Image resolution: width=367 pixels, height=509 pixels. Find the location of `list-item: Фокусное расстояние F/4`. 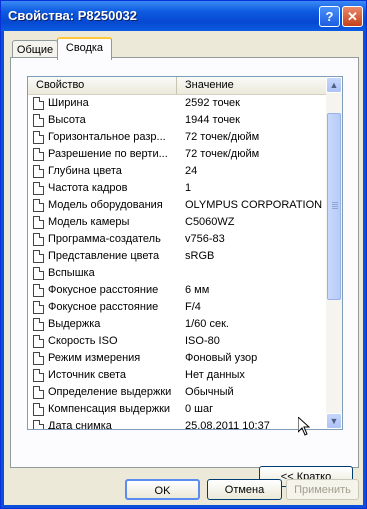

list-item: Фокусное расстояние F/4 is located at coordinates (177, 307).